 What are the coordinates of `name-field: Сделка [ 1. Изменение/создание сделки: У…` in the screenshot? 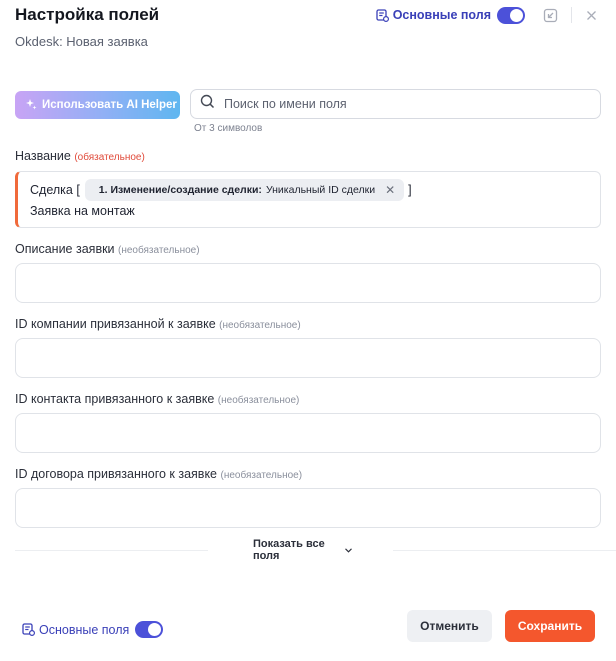 It's located at (308, 199).